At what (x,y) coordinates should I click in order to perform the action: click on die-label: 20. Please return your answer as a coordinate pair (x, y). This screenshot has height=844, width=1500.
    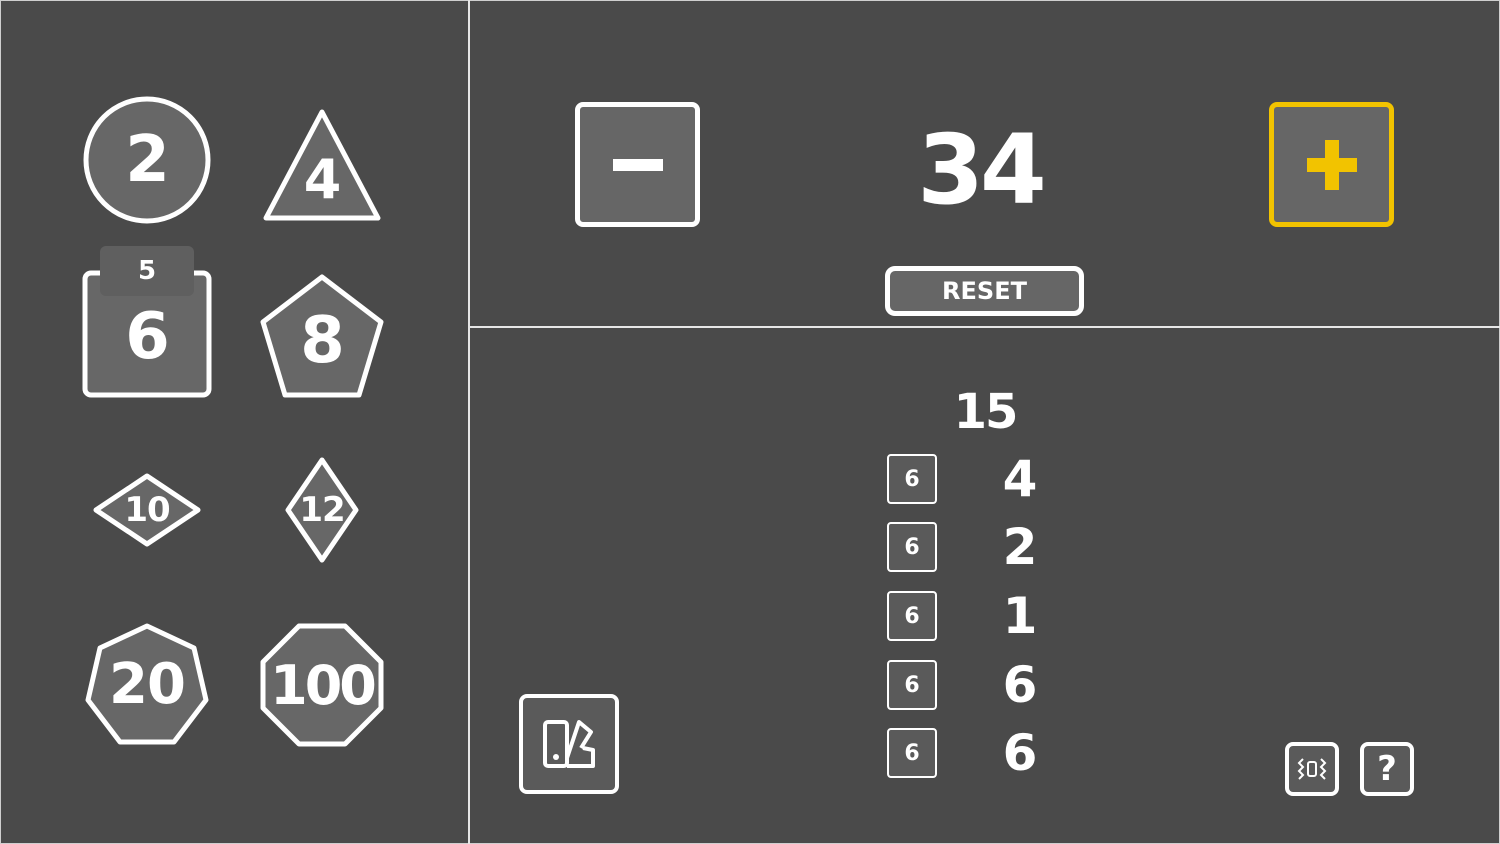
    Looking at the image, I should click on (147, 684).